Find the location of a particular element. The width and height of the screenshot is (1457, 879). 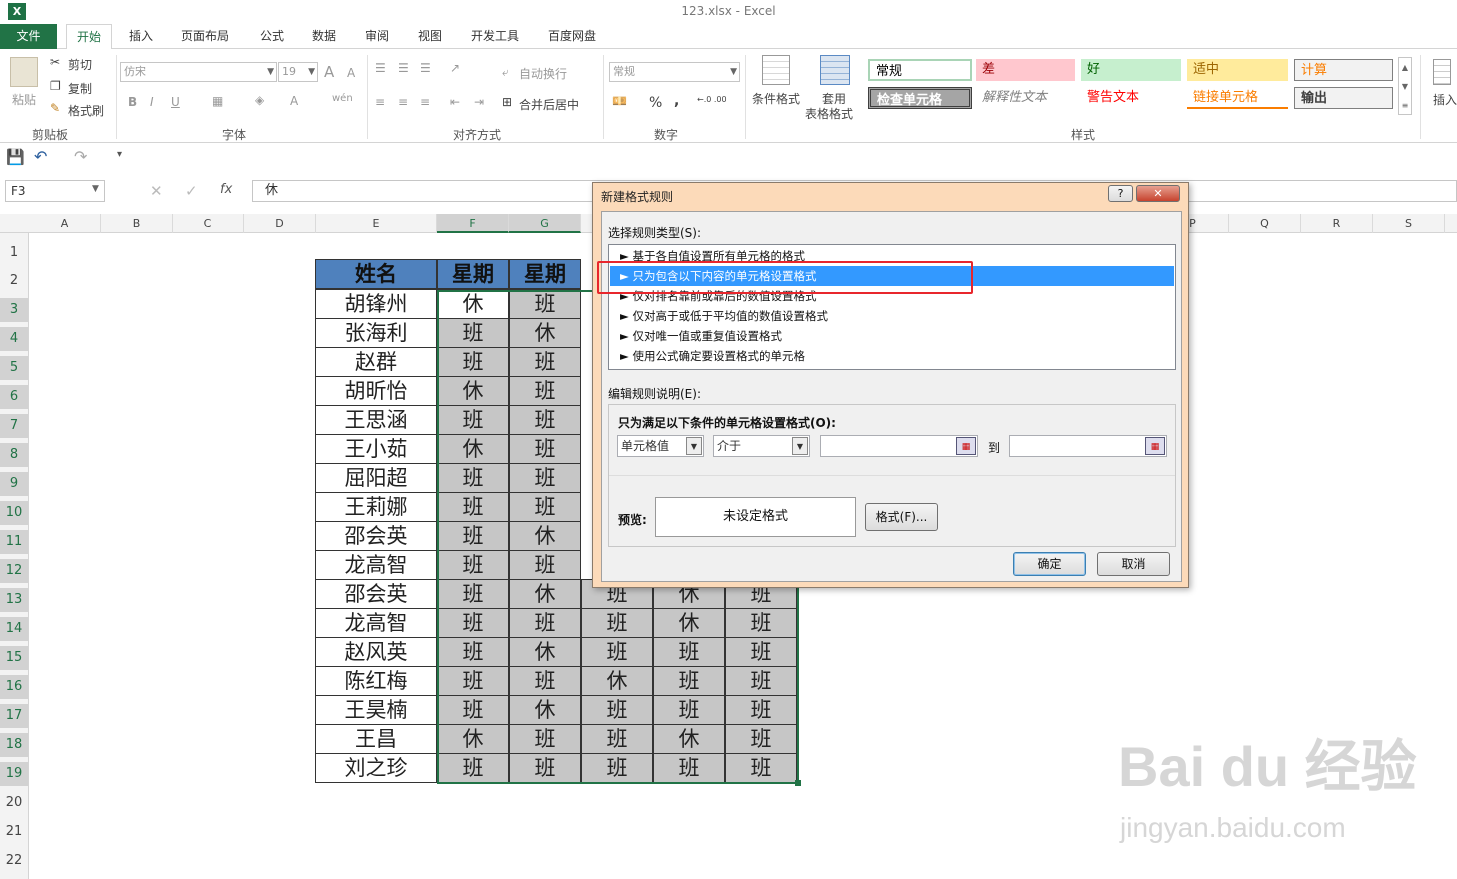

cell-value-select: 单元格值 ▼ is located at coordinates (660, 446).